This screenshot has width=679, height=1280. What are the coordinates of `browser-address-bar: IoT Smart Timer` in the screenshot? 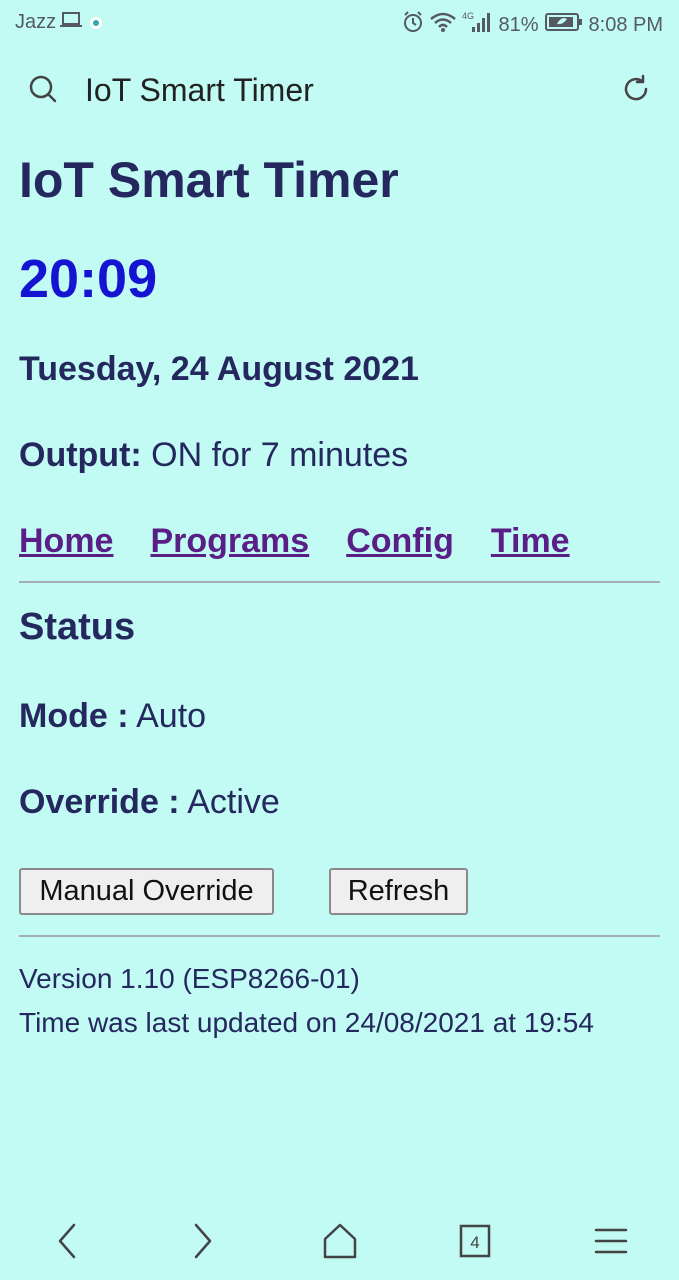 It's located at (339, 89).